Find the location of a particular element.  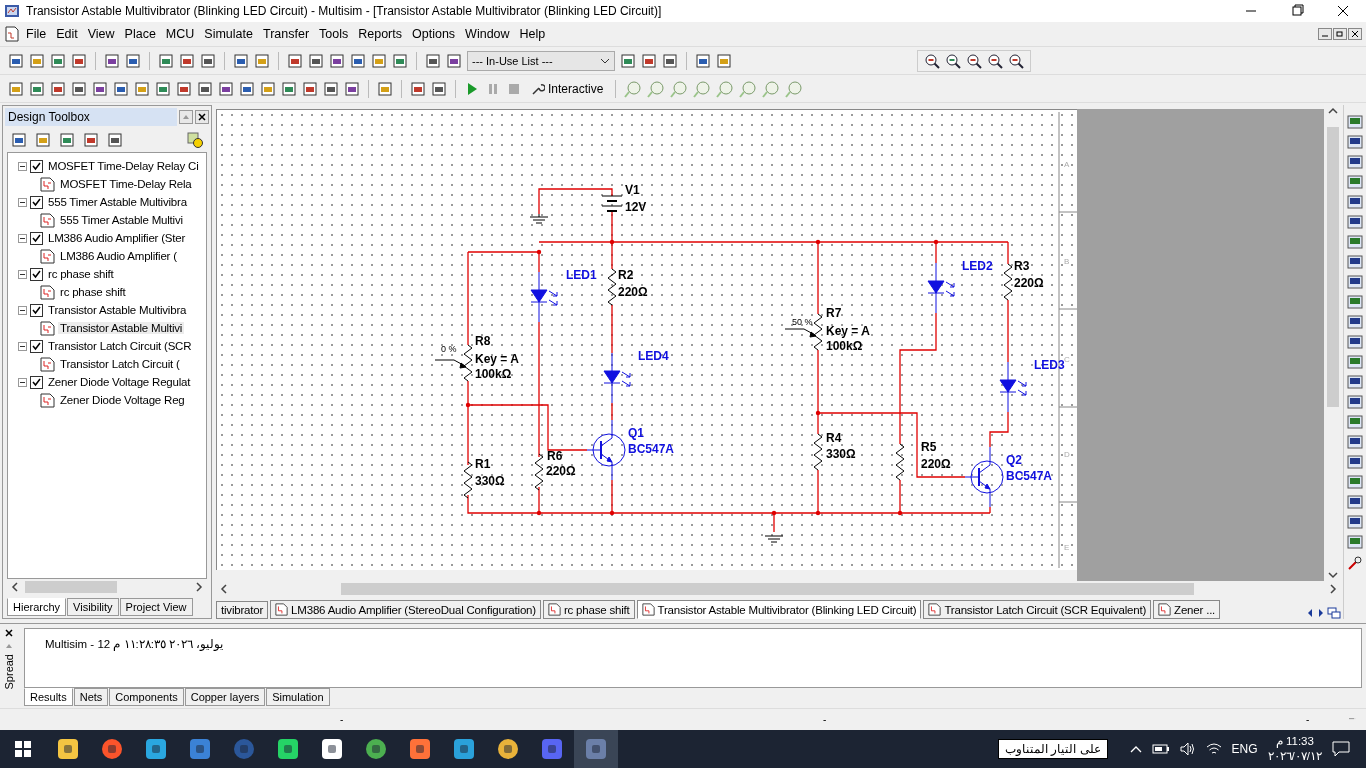

tree-item: Zener Diode Voltage Reg is located at coordinates (122, 400).